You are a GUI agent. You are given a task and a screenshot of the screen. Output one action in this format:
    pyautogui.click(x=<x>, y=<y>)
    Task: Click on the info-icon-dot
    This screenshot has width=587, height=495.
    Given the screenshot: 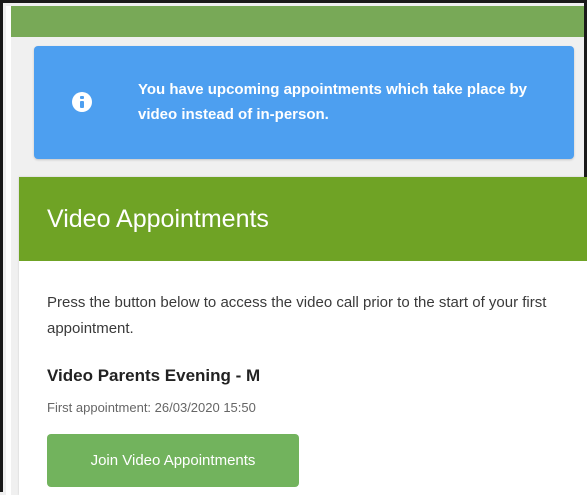 What is the action you would take?
    pyautogui.click(x=82, y=97)
    